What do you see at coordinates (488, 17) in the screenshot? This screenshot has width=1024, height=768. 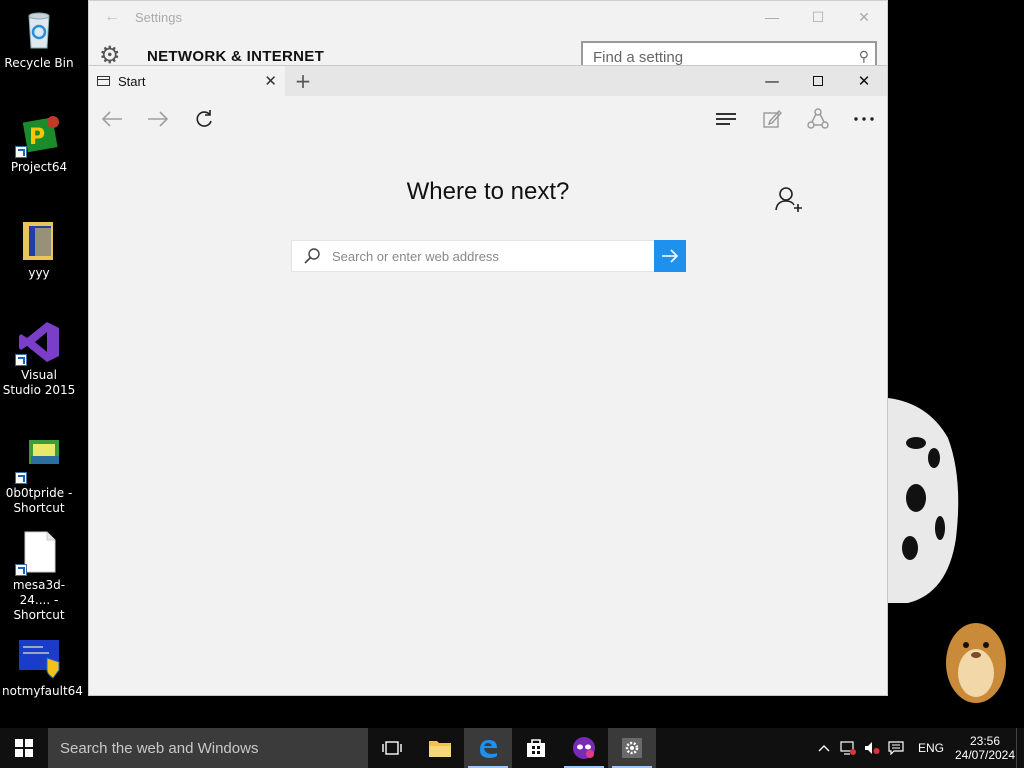 I see `settings-titlebar: ← Settings — ☐ ✕` at bounding box center [488, 17].